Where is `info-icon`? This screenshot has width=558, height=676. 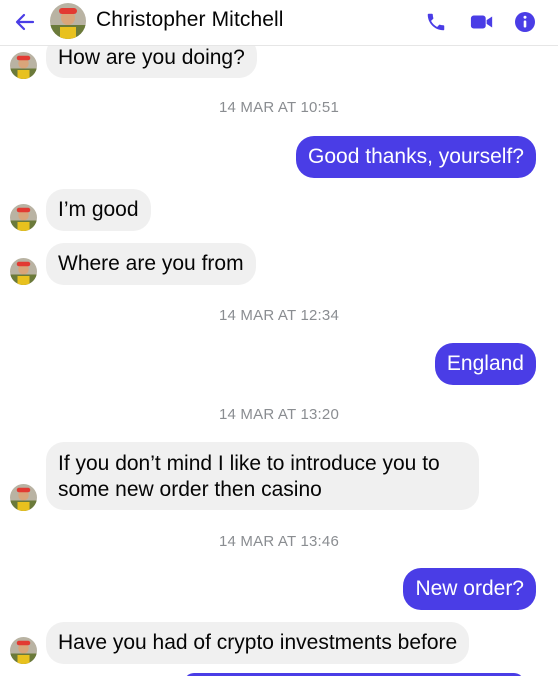
info-icon is located at coordinates (525, 22).